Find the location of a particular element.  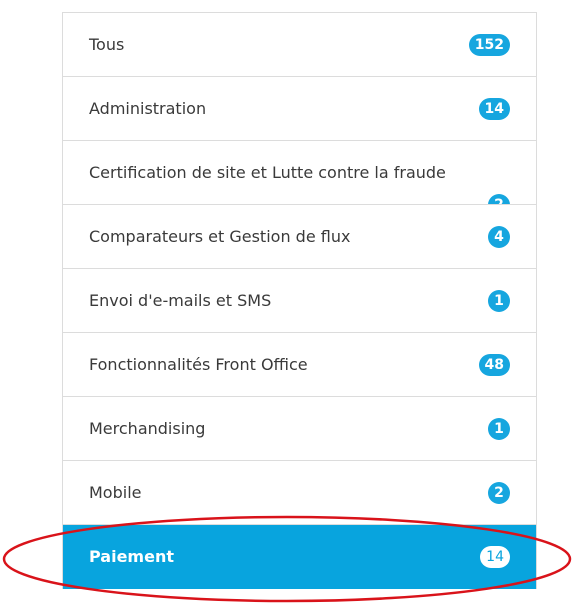

category-item-paiement: Paiement 14 is located at coordinates (299, 557).